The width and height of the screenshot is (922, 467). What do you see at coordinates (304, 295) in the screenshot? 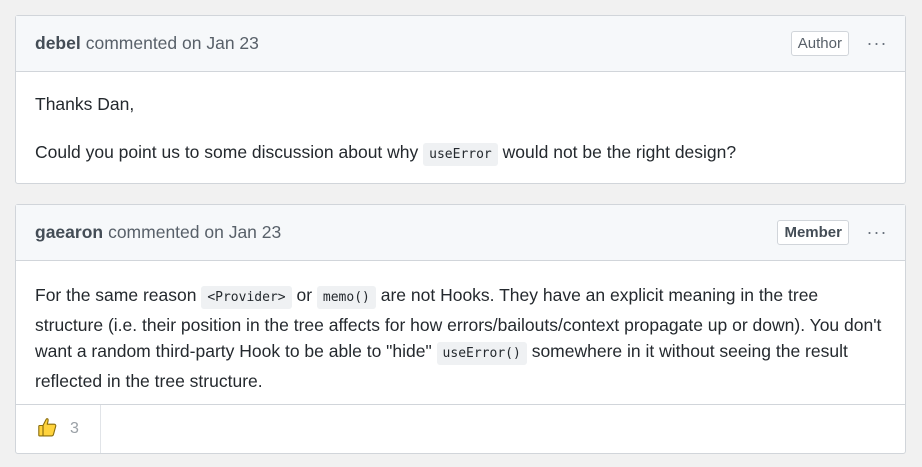
I see `comment-text: or` at bounding box center [304, 295].